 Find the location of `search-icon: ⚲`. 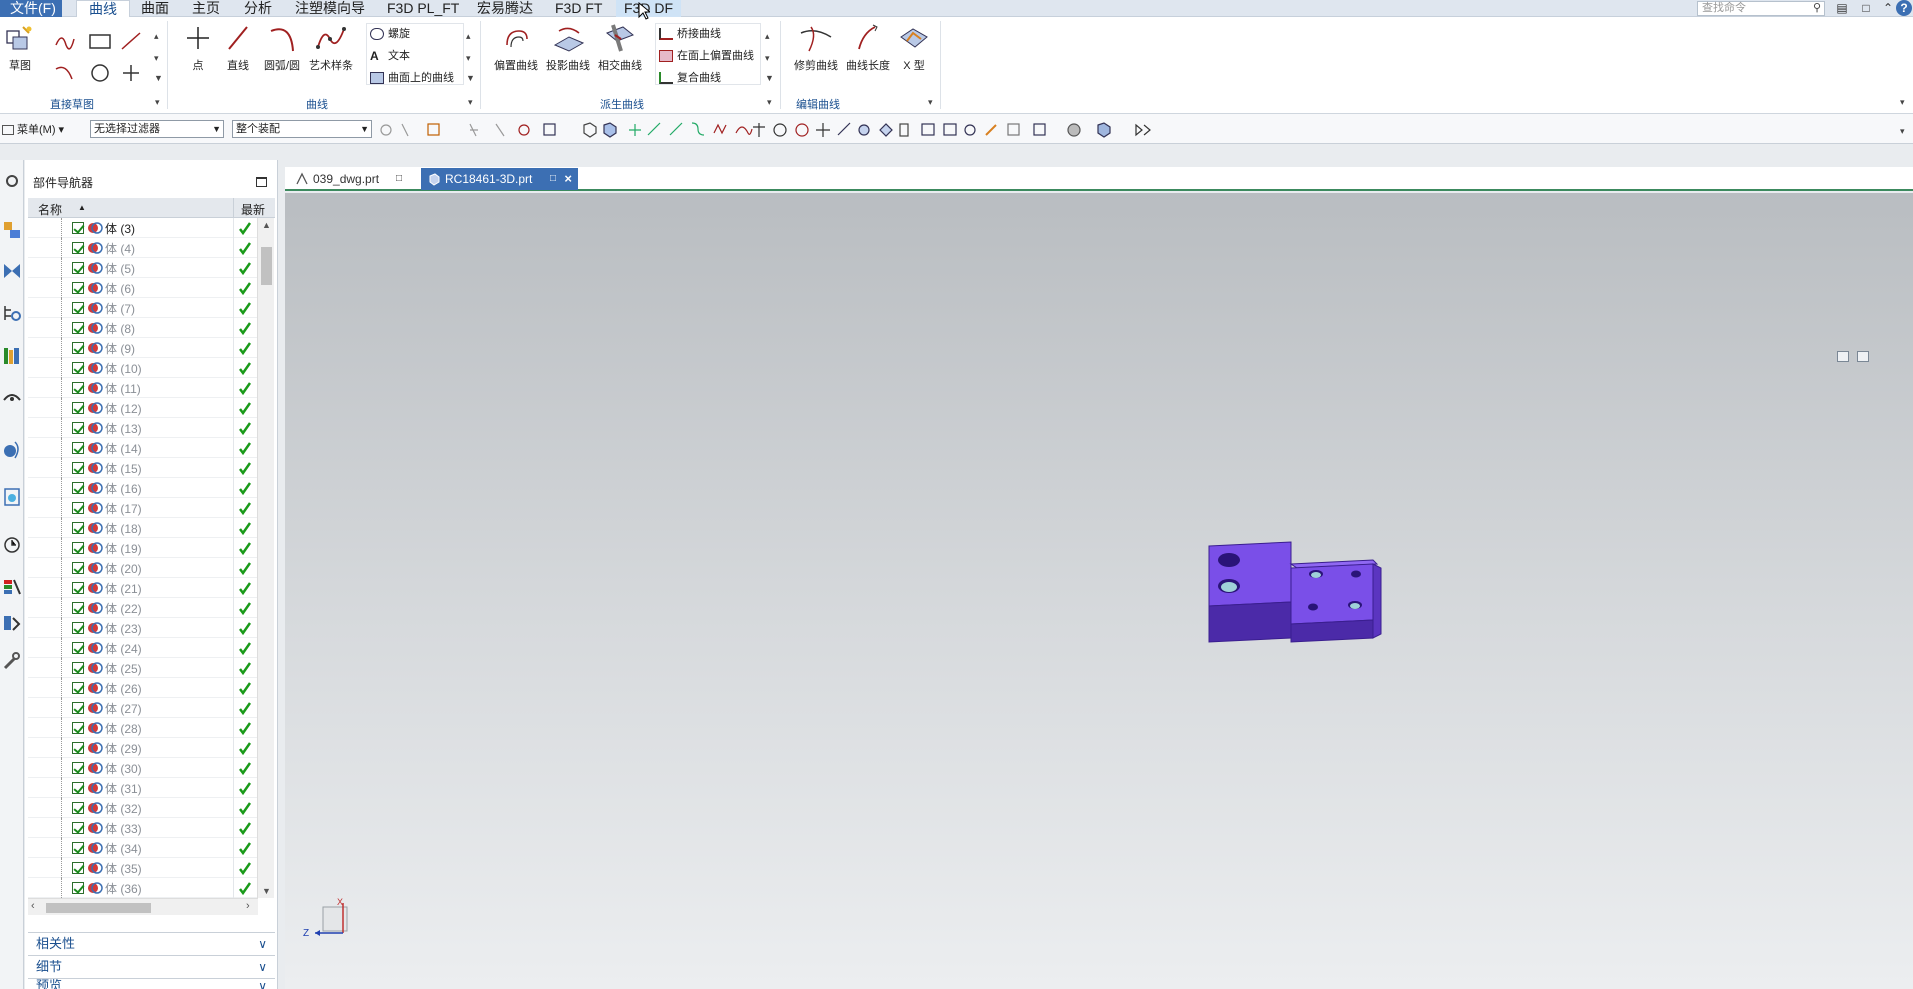

search-icon: ⚲ is located at coordinates (1817, 8).